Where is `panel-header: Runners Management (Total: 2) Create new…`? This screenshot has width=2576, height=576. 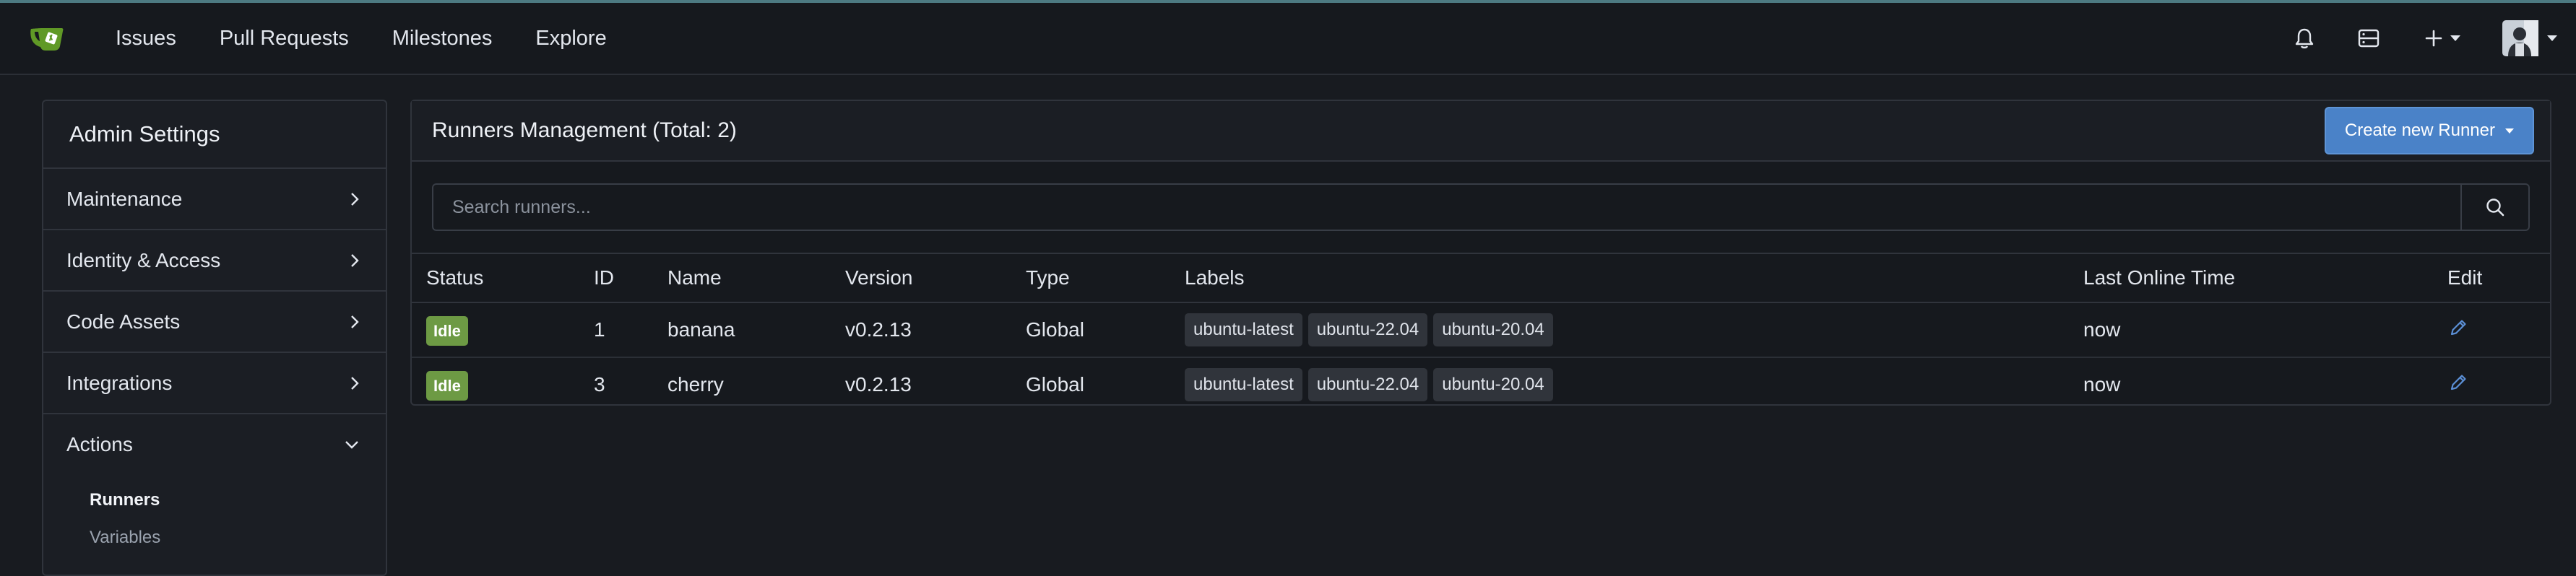
panel-header: Runners Management (Total: 2) Create new… is located at coordinates (1481, 131).